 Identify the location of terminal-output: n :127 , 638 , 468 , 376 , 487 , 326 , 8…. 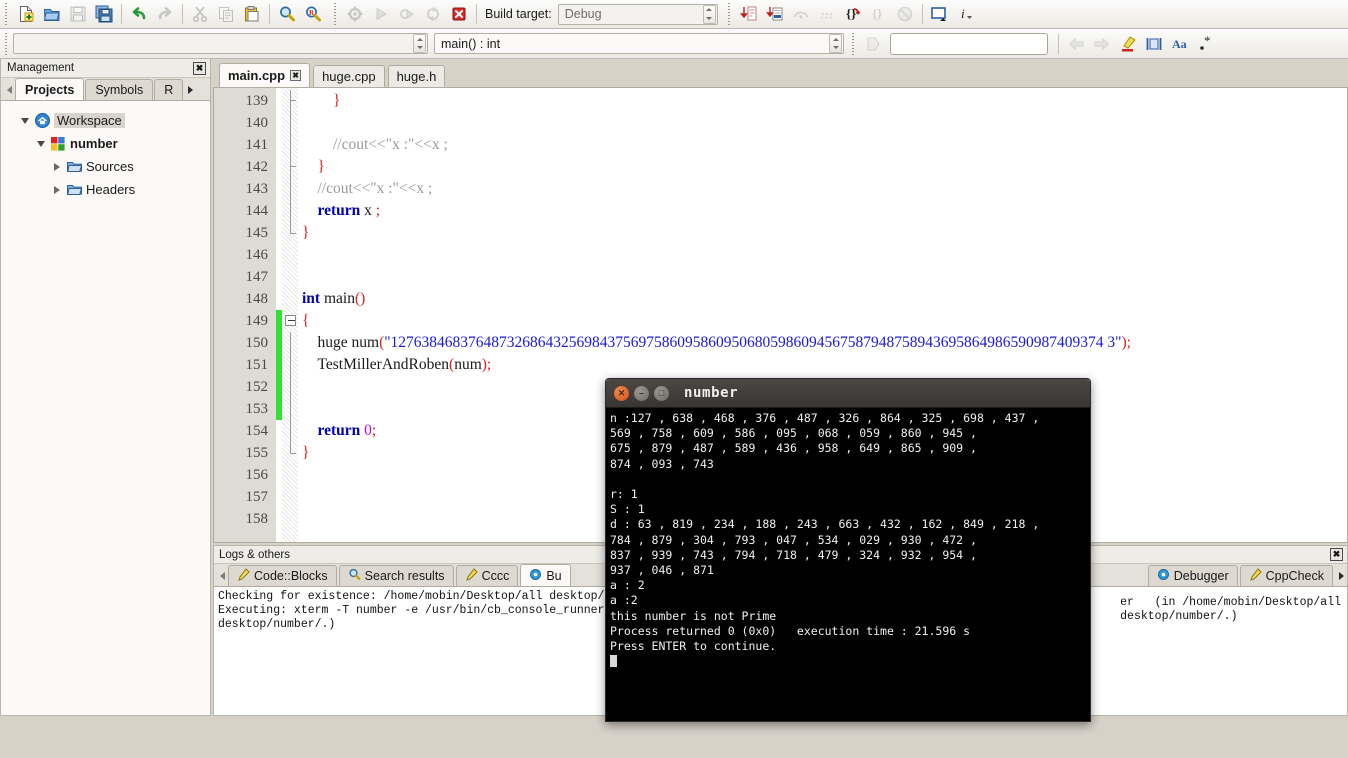
(848, 564).